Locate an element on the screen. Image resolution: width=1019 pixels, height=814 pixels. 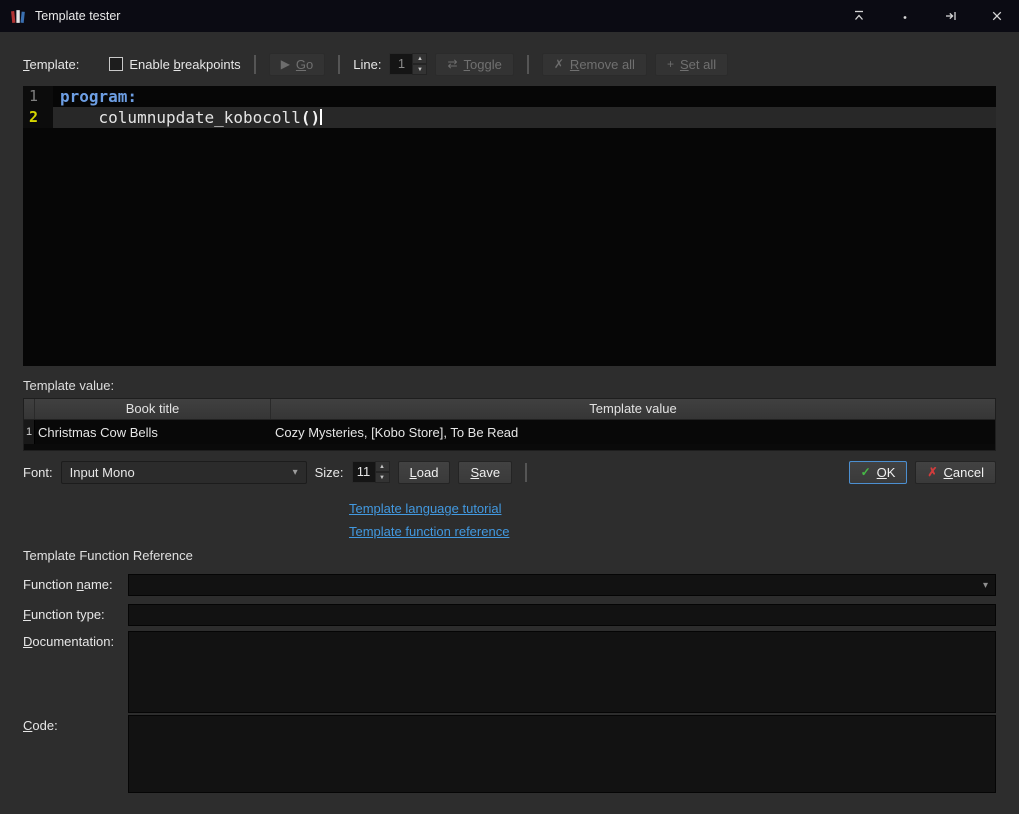
save-button: Save is located at coordinates (485, 472).